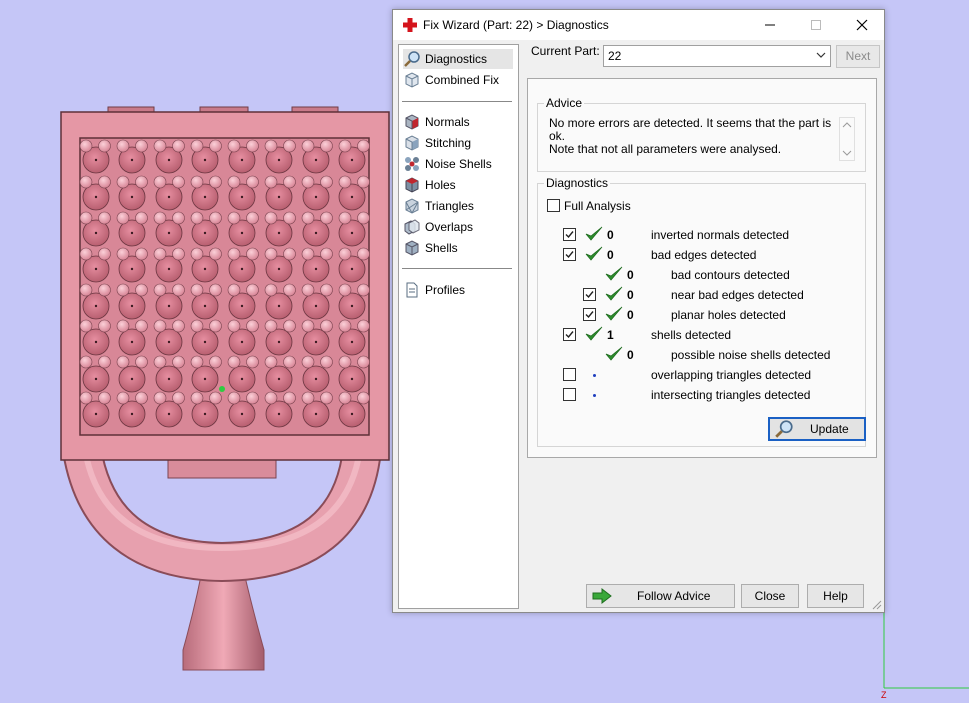 This screenshot has width=969, height=703. What do you see at coordinates (553, 205) in the screenshot?
I see `full-analysis-checkbox` at bounding box center [553, 205].